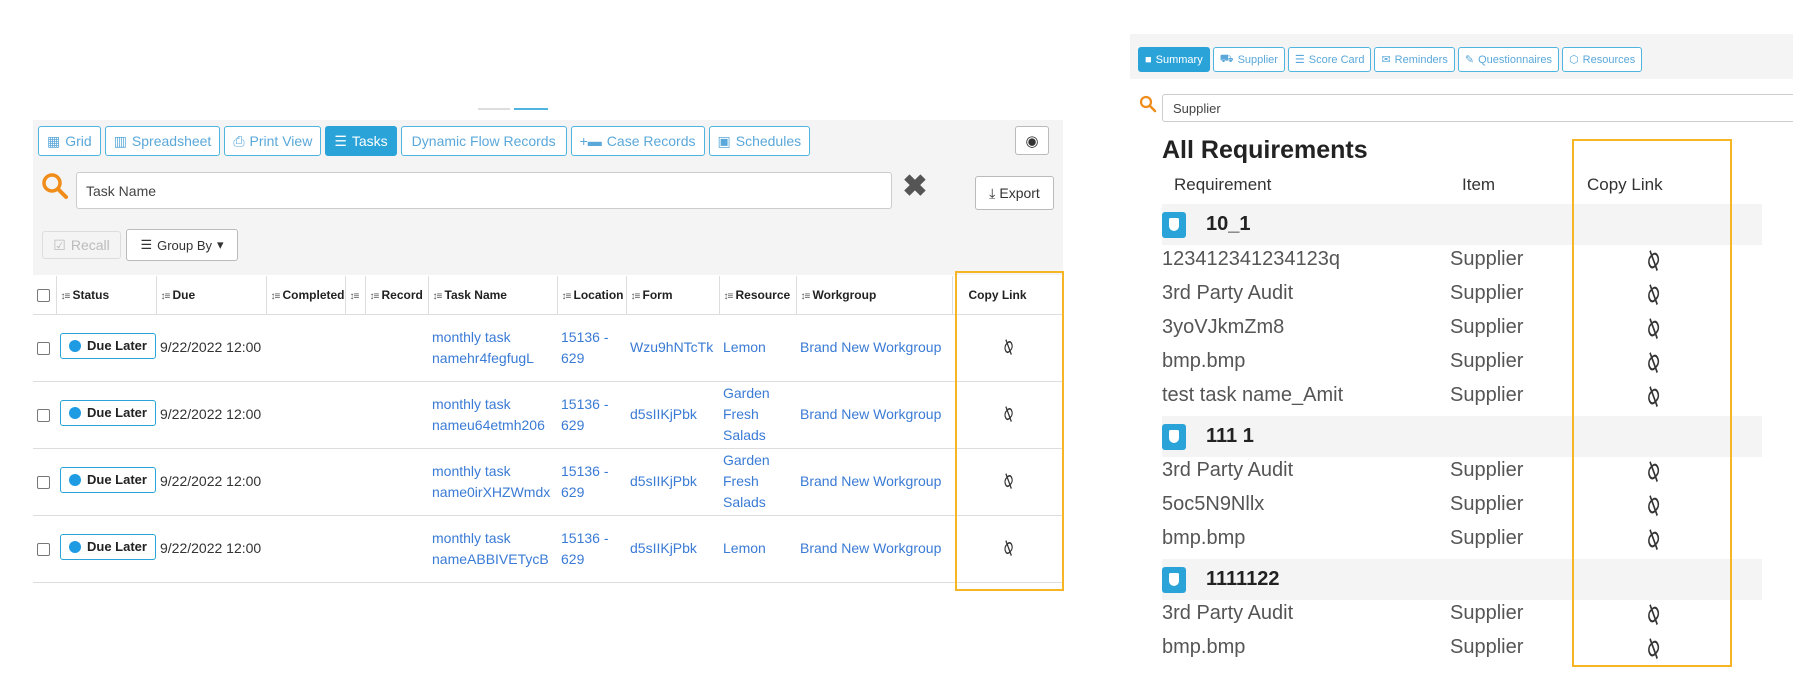 The width and height of the screenshot is (1793, 693). What do you see at coordinates (915, 187) in the screenshot?
I see `clear-search-icon: ✖` at bounding box center [915, 187].